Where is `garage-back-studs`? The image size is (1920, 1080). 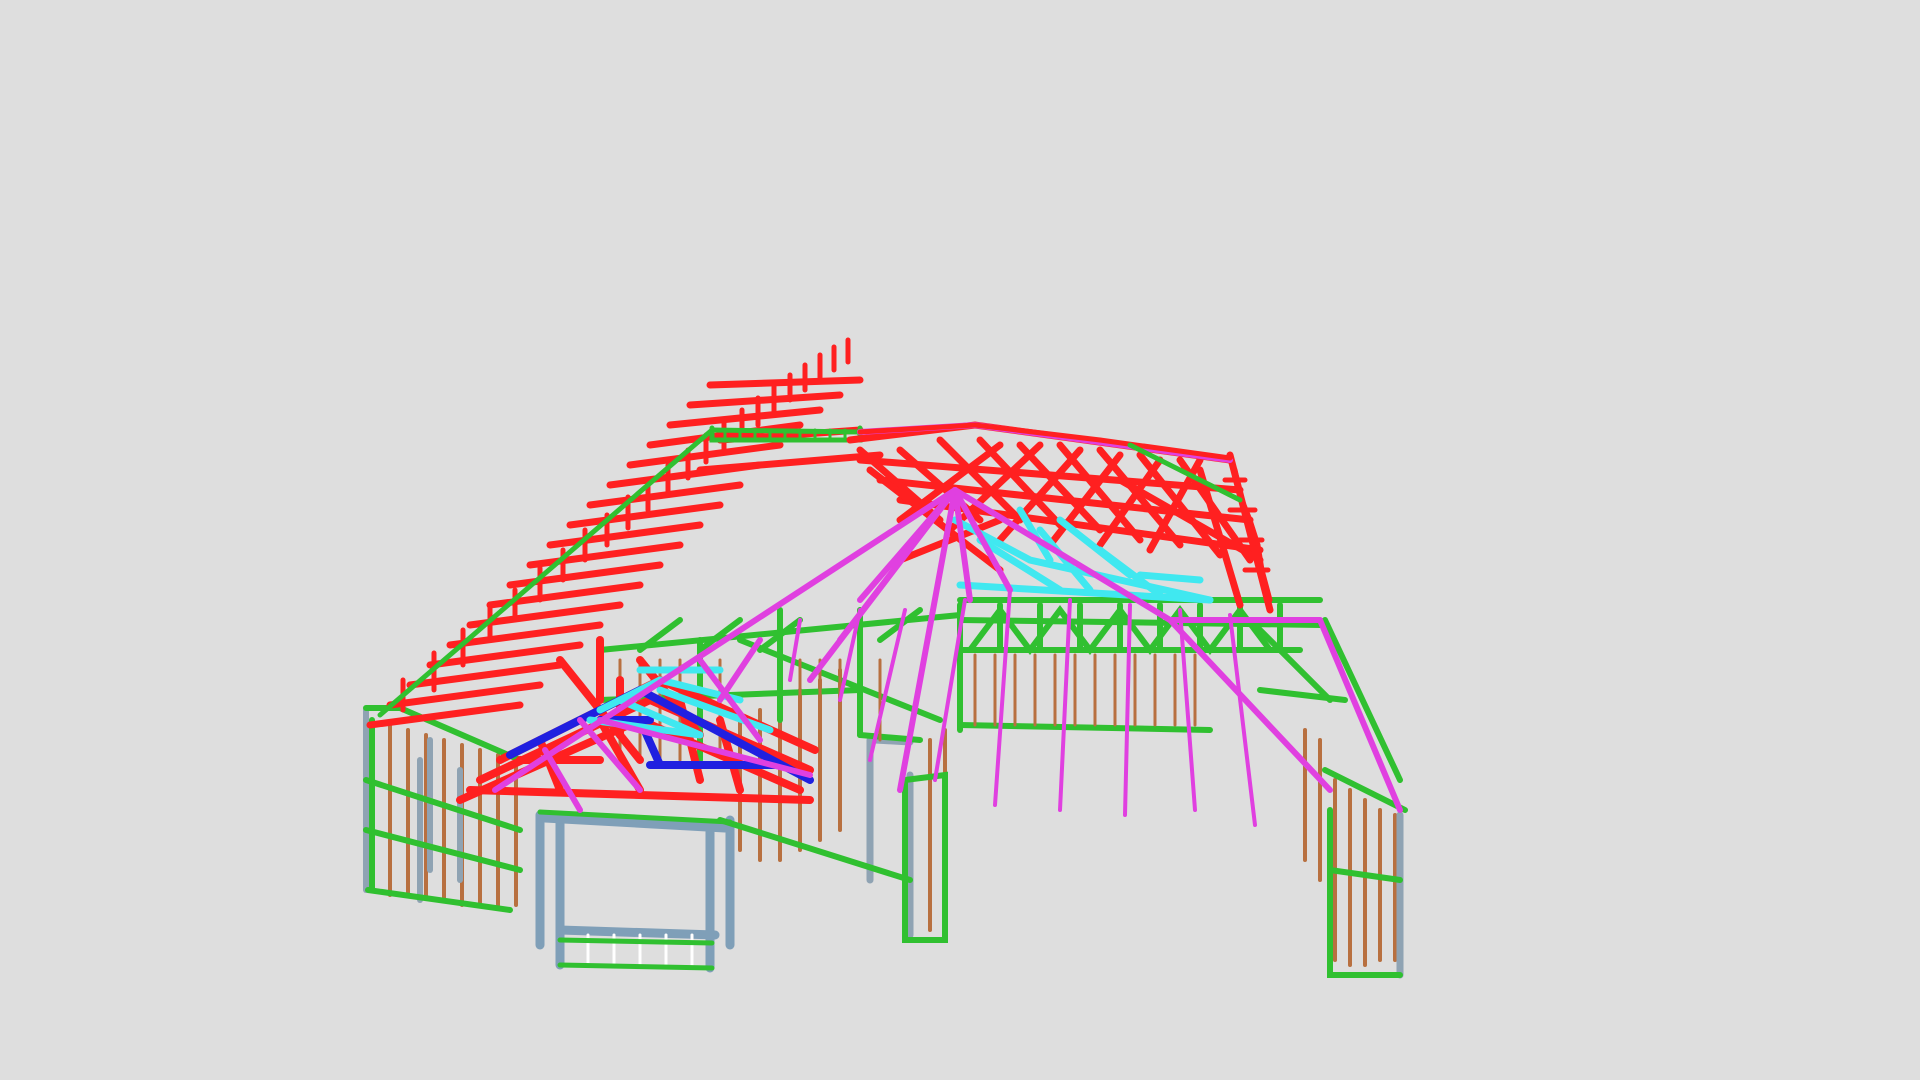
garage-back-studs is located at coordinates (1085, 690).